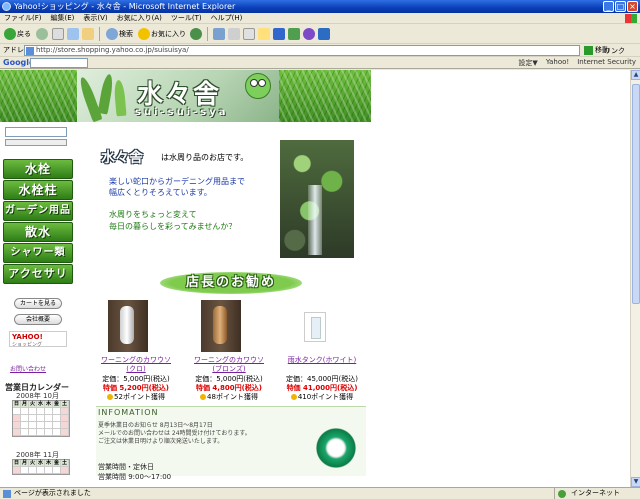  Describe the element at coordinates (173, 226) in the screenshot. I see `intro-line: 毎日の暮らしを彩ってみませんか？` at that location.